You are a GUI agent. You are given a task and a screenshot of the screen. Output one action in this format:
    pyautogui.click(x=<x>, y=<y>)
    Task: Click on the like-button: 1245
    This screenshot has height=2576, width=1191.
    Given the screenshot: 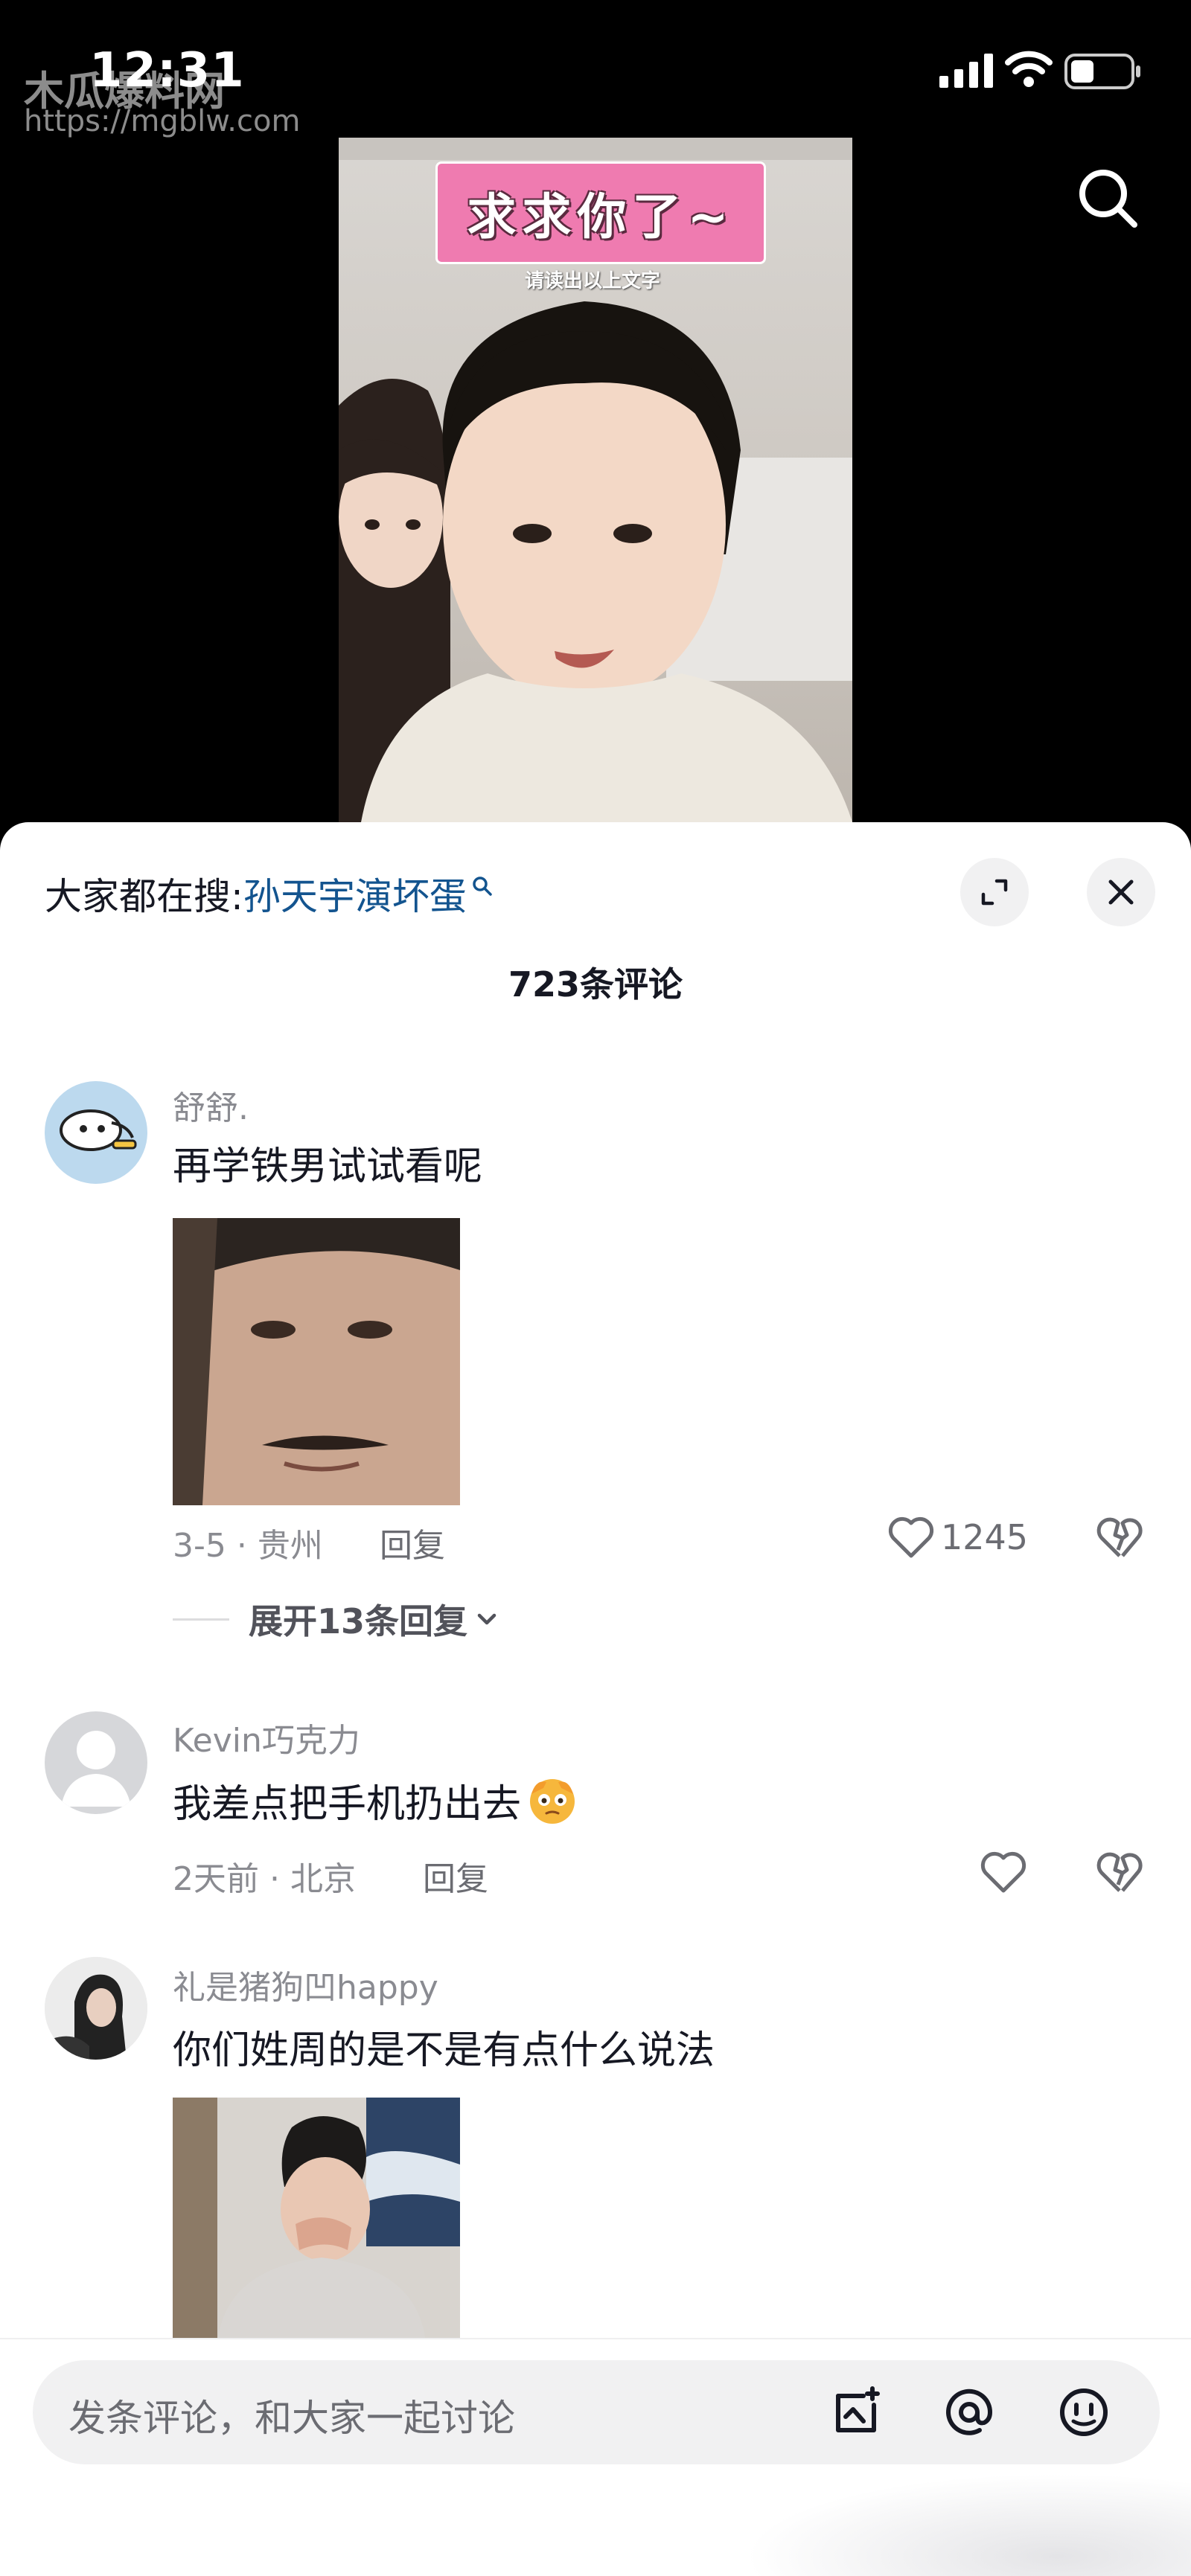 What is the action you would take?
    pyautogui.click(x=958, y=1538)
    